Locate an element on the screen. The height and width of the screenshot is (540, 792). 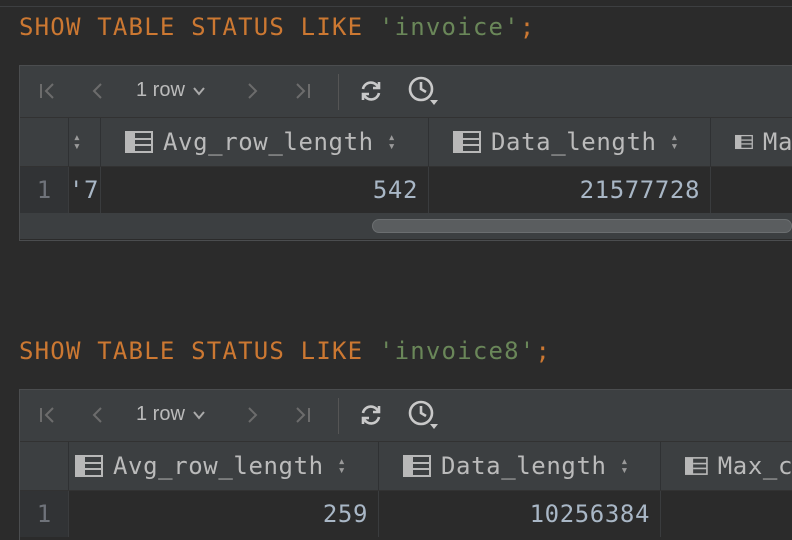
column-header-partial: ▴ ▾ is located at coordinates (84, 142).